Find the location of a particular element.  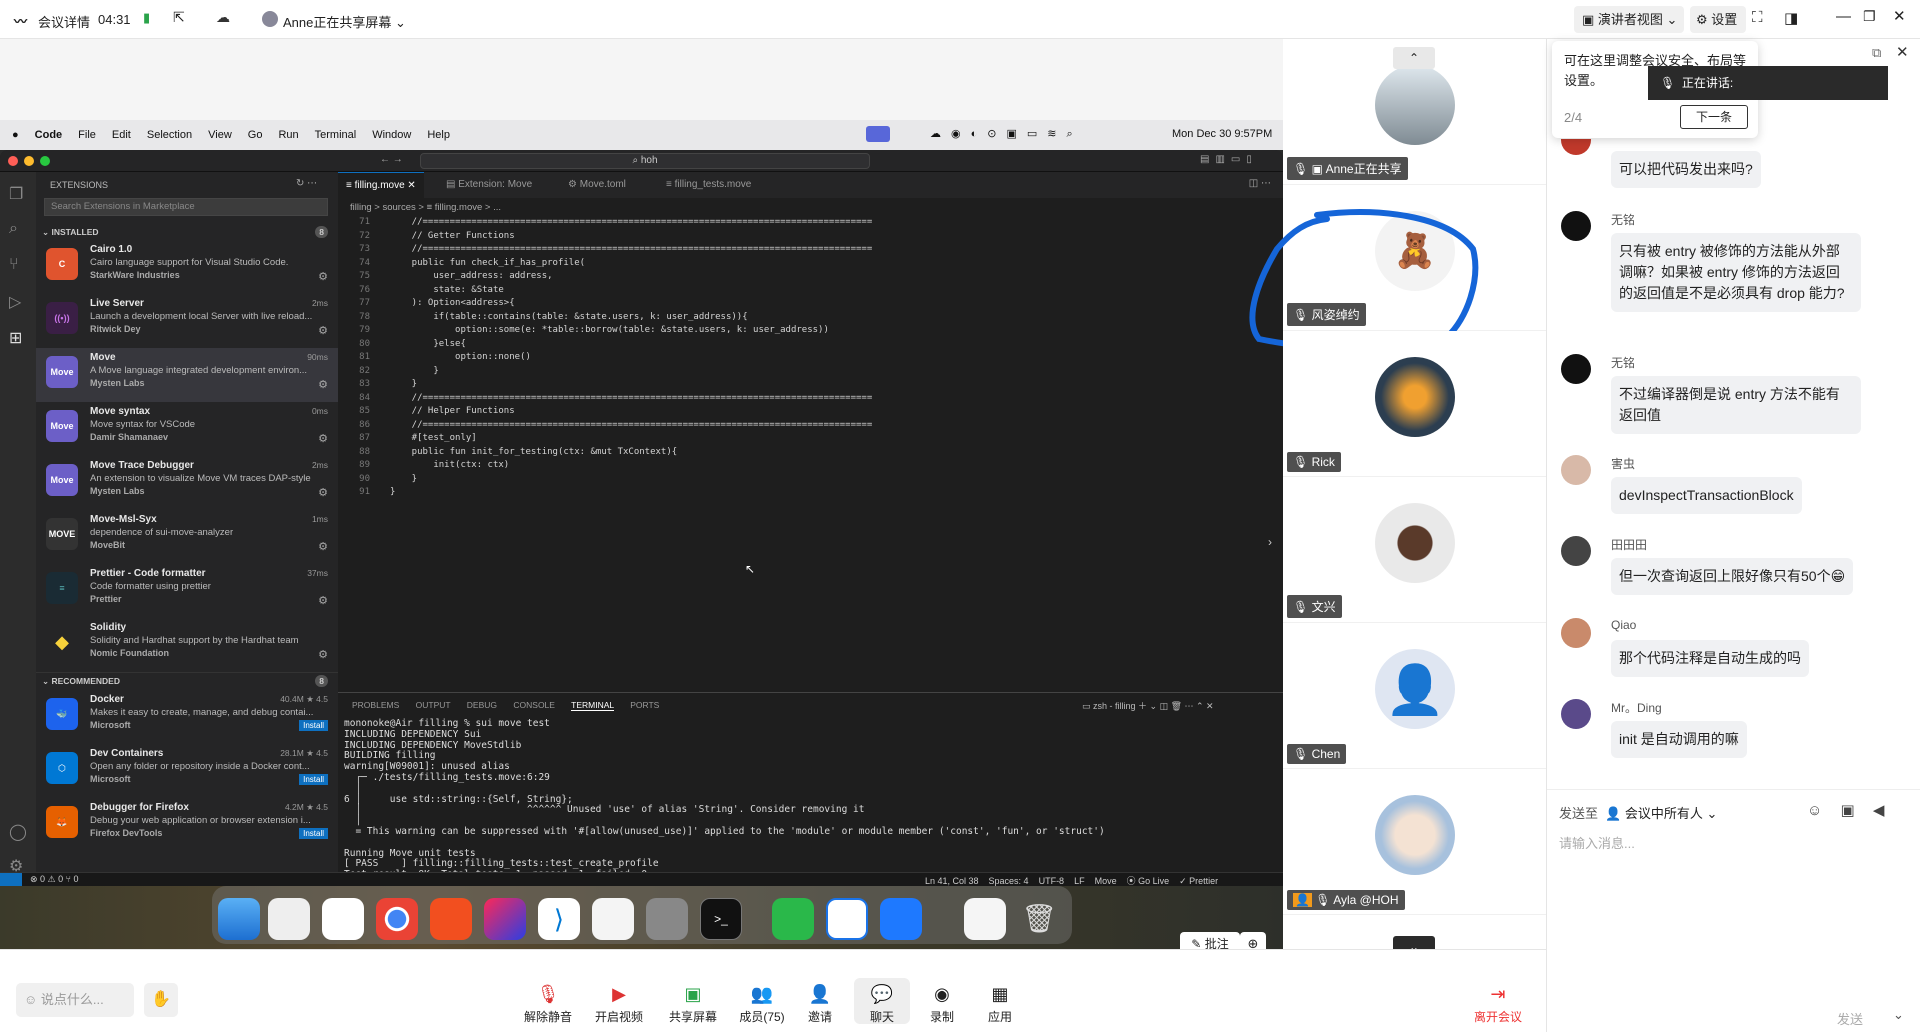

share-screen-button: ▣ 共享屏幕 is located at coordinates (693, 1003).